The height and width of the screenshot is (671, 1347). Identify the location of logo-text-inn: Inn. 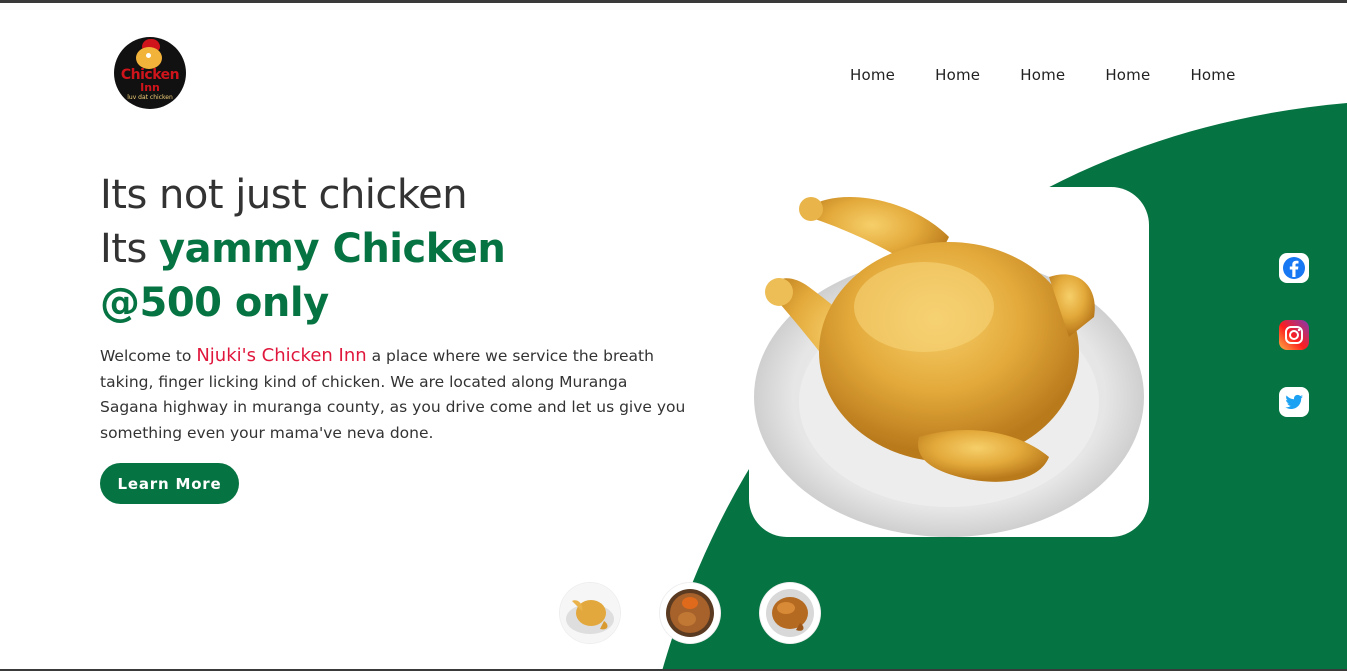
(150, 87).